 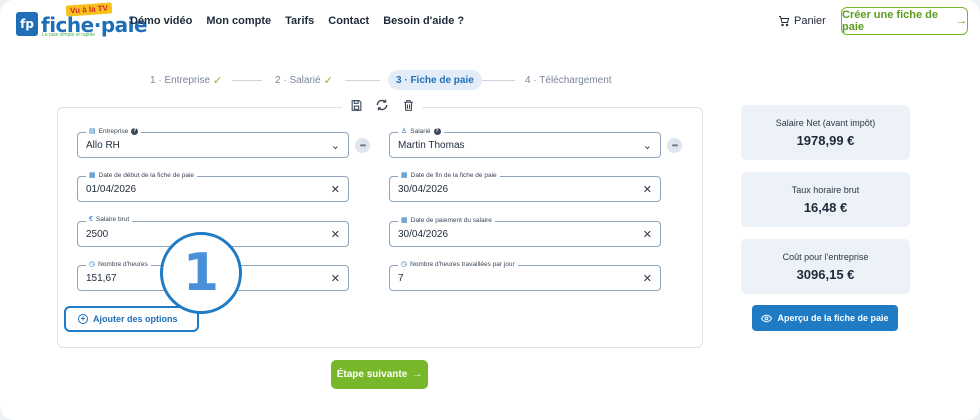 I want to click on step-fiche-de-paie: 3 · Fiche de paie, so click(x=435, y=80).